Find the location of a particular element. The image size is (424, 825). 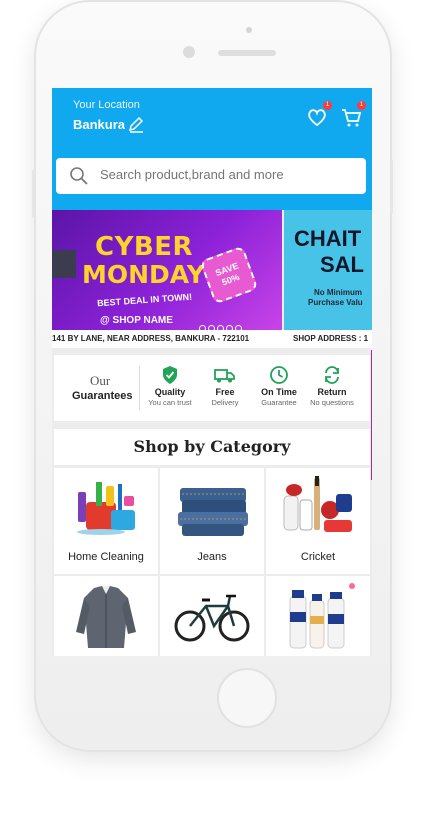

category-personal-care is located at coordinates (318, 616).